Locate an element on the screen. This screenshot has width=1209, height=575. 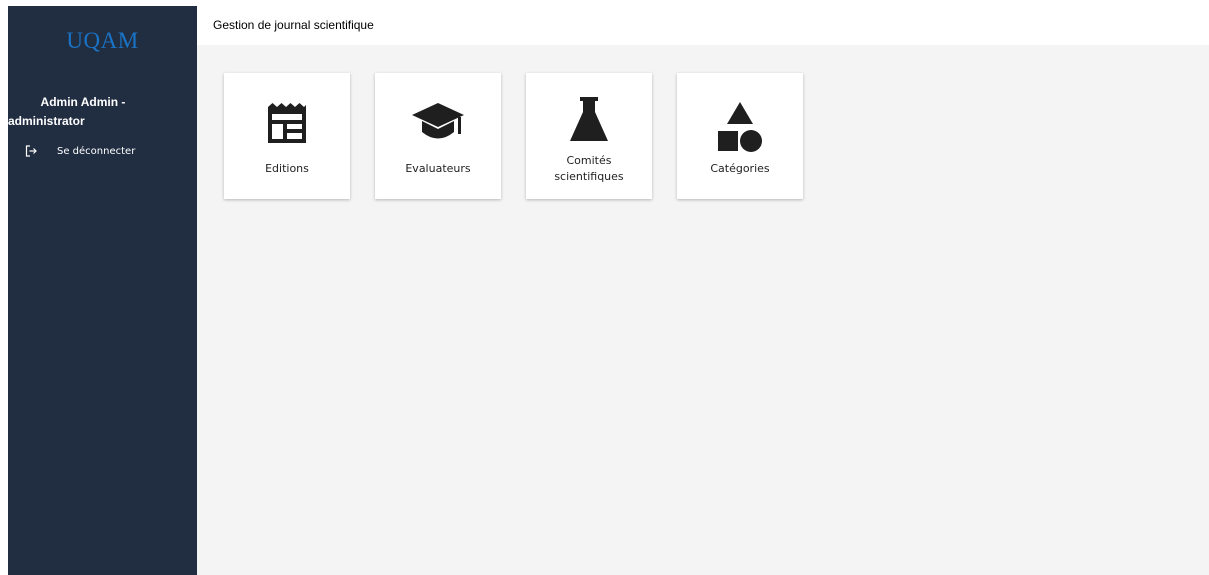
tile-label: Comités scientifiques is located at coordinates (589, 169).